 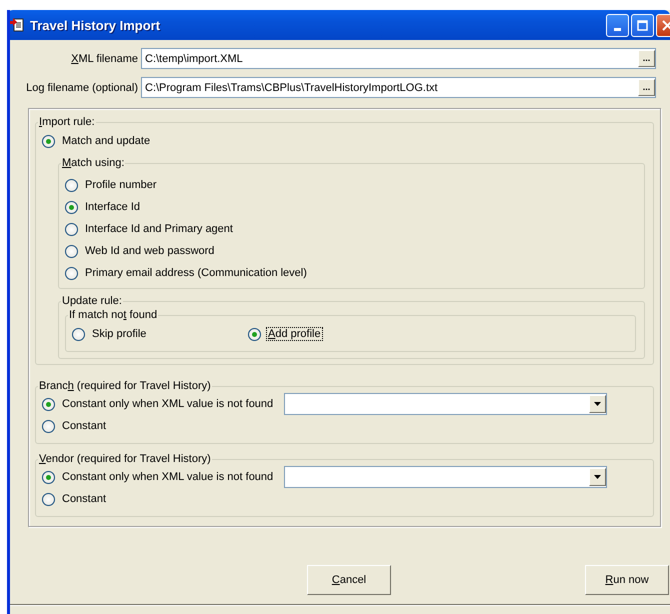 What do you see at coordinates (617, 29) in the screenshot?
I see `minimize-icon` at bounding box center [617, 29].